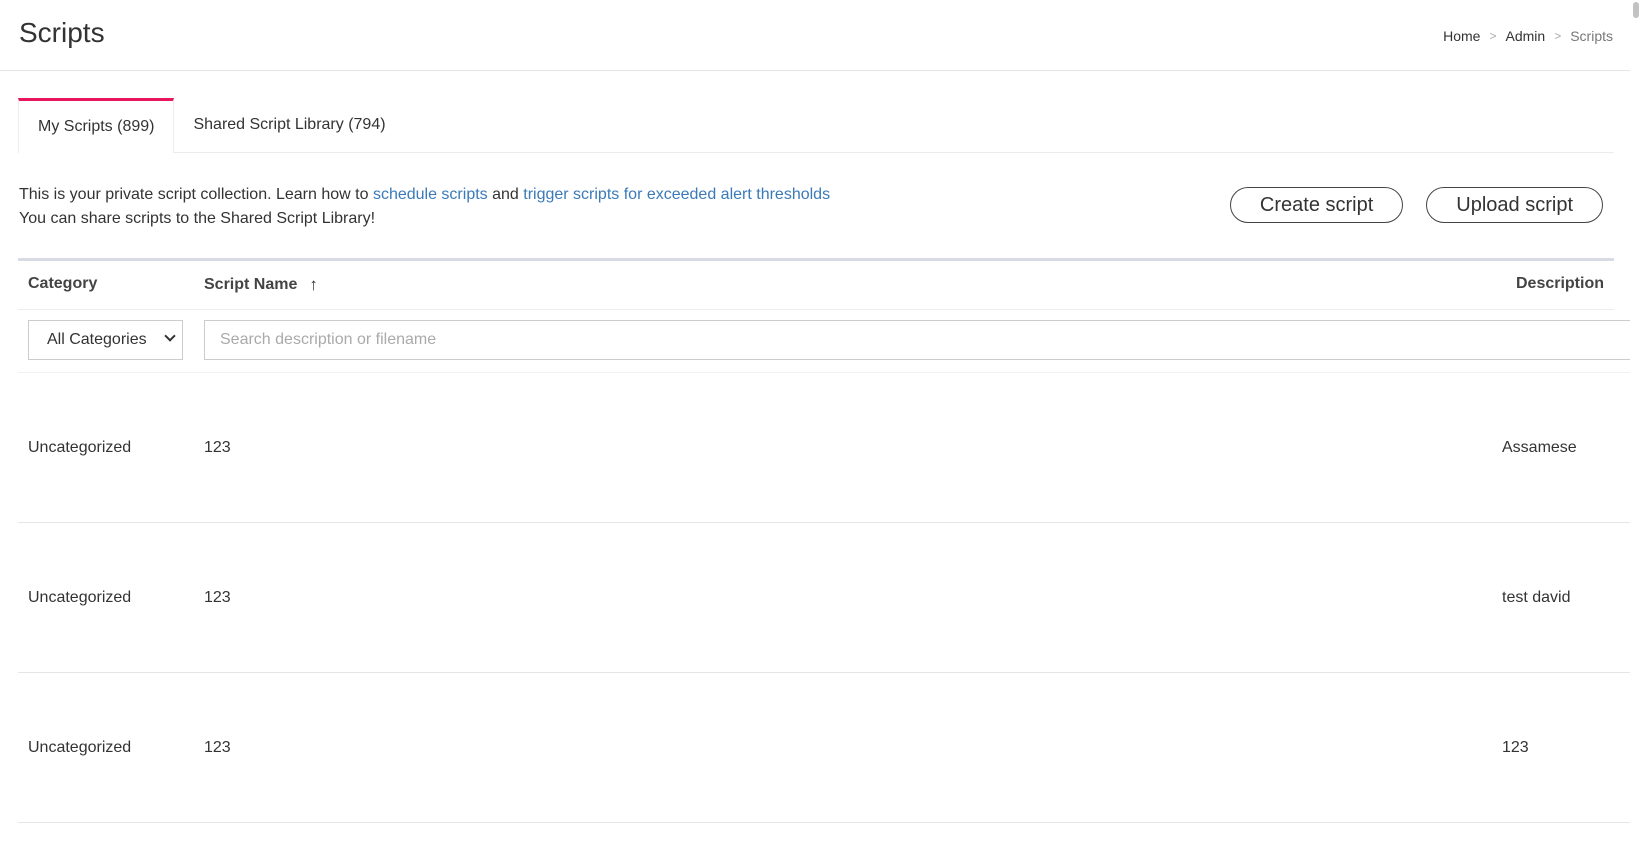 This screenshot has width=1641, height=859. I want to click on row-description: Assamese, so click(1539, 447).